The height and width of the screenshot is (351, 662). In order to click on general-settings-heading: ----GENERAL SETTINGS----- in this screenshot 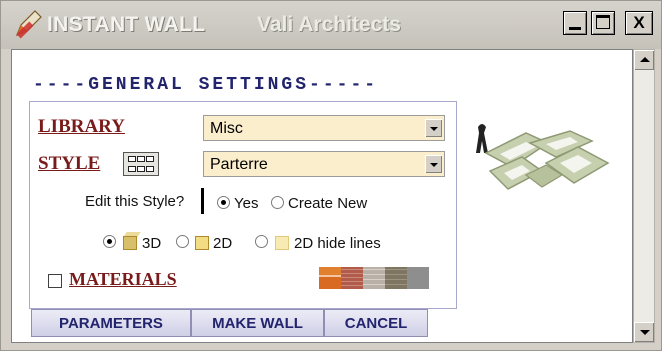, I will do `click(206, 85)`.